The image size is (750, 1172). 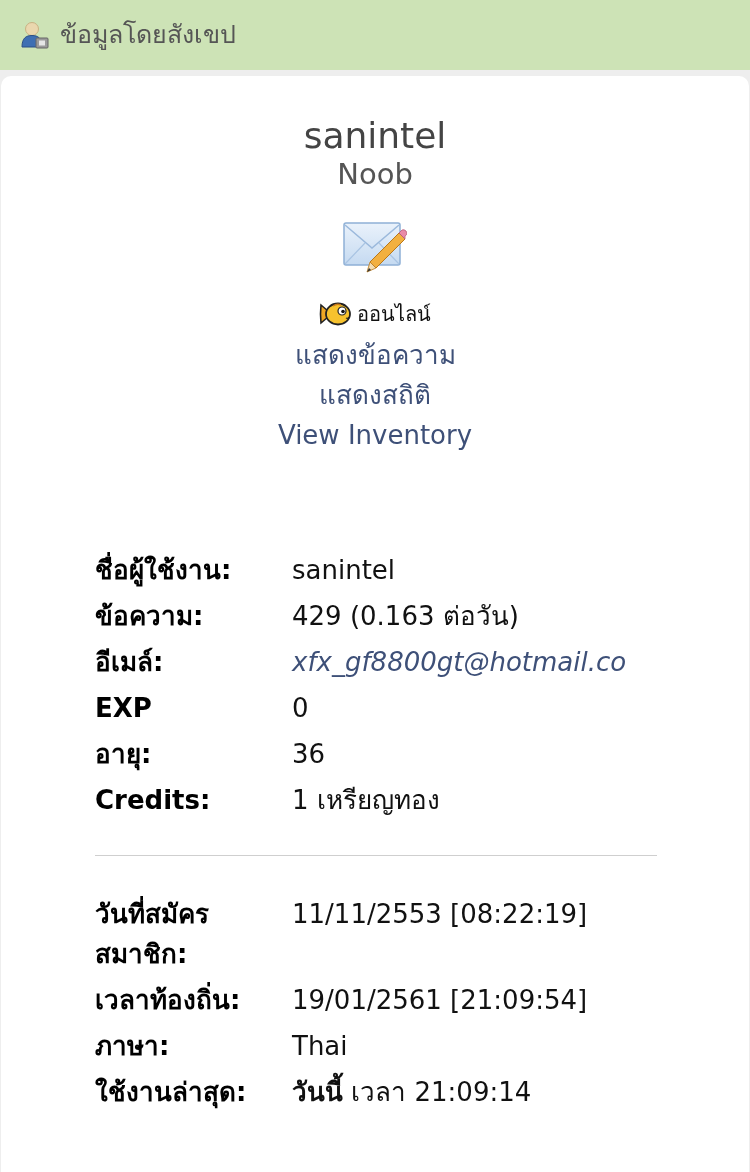 What do you see at coordinates (320, 1046) in the screenshot?
I see `field-value: Thai` at bounding box center [320, 1046].